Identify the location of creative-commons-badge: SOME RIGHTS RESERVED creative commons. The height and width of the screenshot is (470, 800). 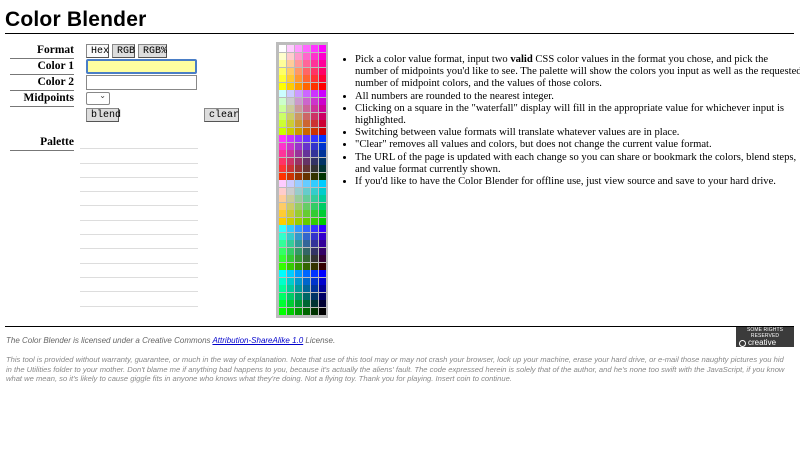
(765, 340).